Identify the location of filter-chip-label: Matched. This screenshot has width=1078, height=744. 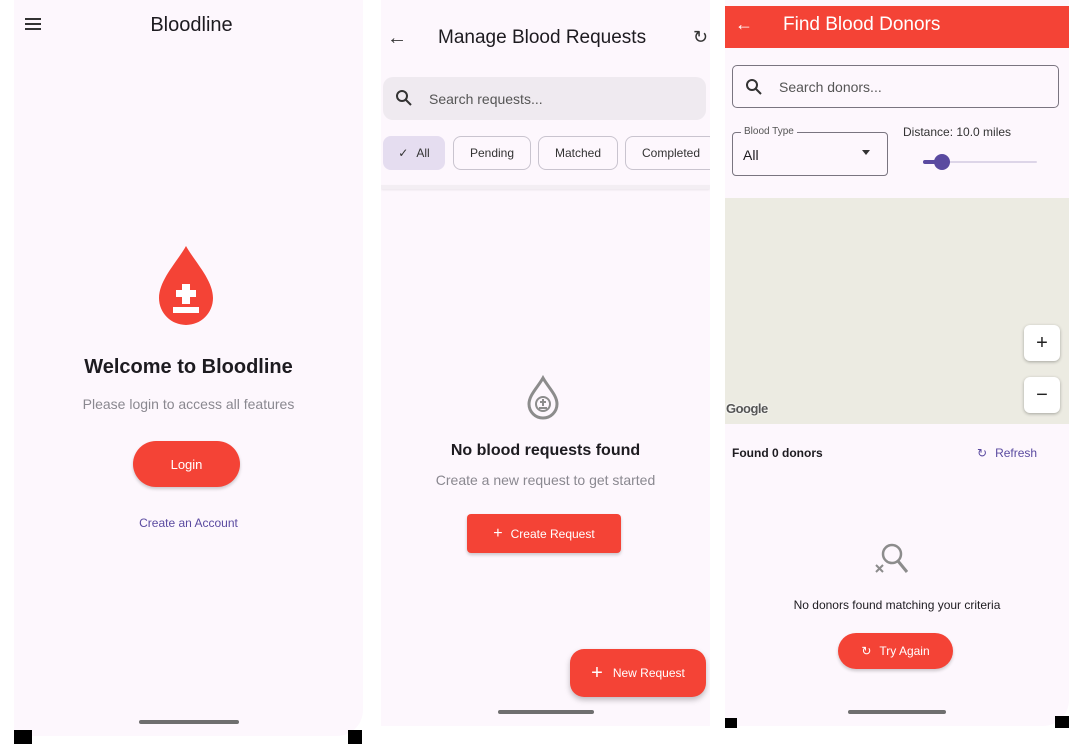
(578, 153).